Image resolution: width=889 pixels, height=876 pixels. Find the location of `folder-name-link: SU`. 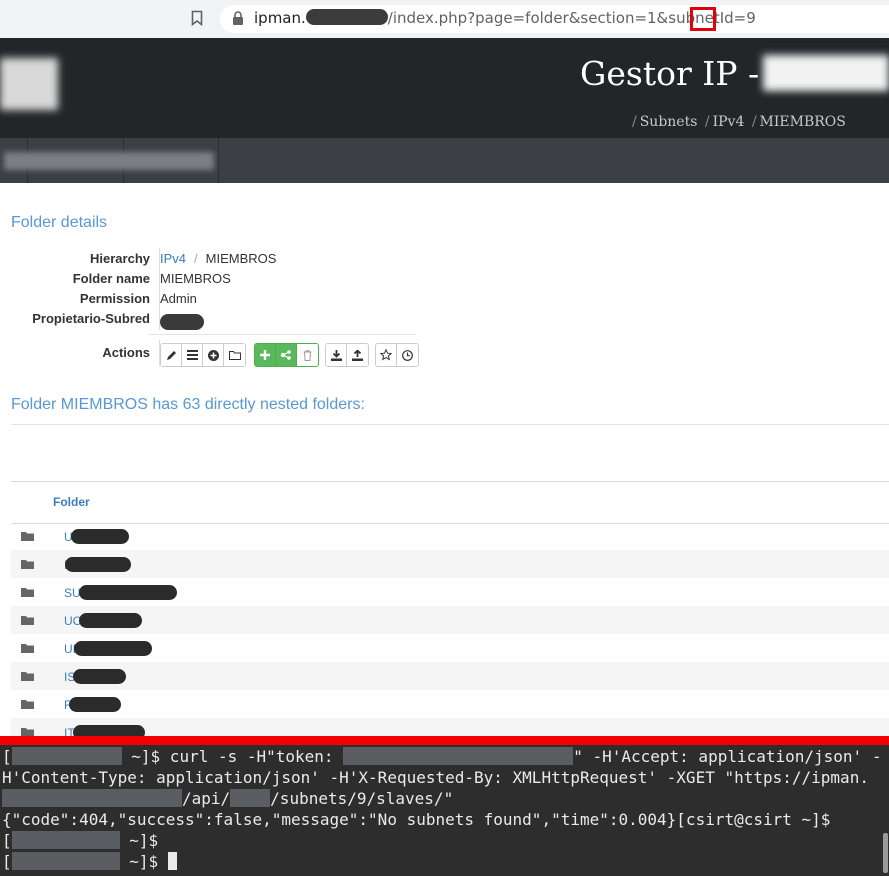

folder-name-link: SU is located at coordinates (120, 592).